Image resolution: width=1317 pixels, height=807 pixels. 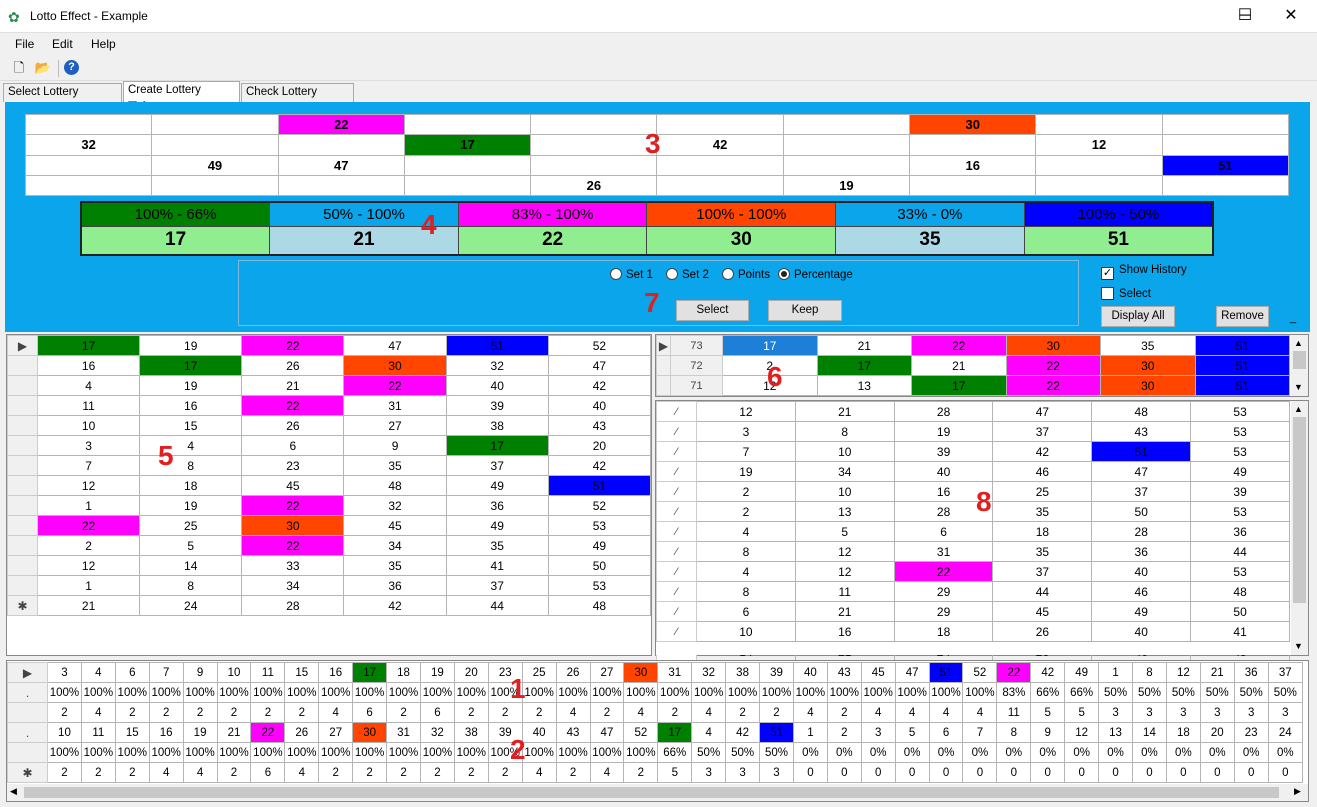 I want to click on history-cell: 35, so click(x=1148, y=345).